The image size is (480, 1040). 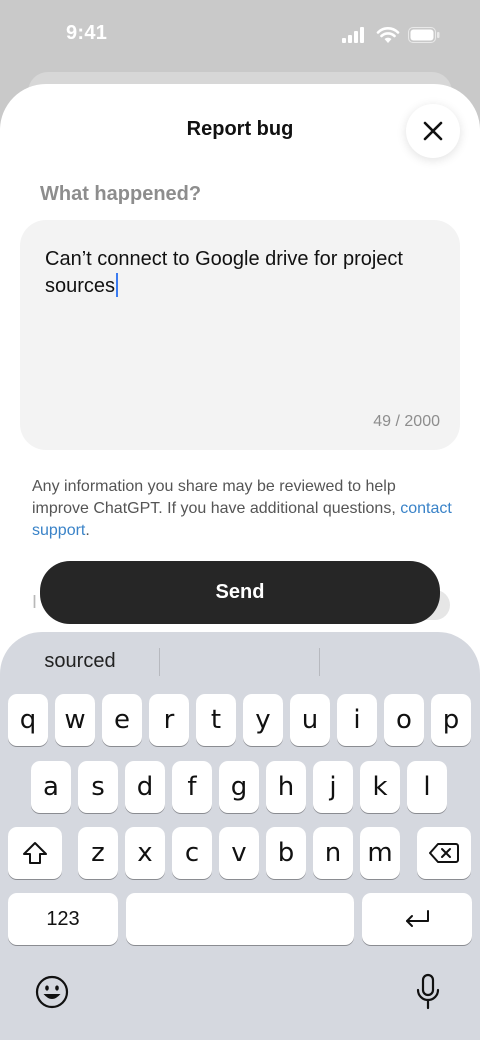 I want to click on microphone-button, so click(x=428, y=992).